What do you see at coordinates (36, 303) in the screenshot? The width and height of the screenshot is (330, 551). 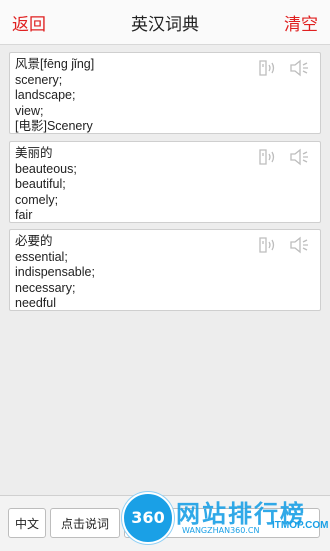 I see `entry-meaning: needful` at bounding box center [36, 303].